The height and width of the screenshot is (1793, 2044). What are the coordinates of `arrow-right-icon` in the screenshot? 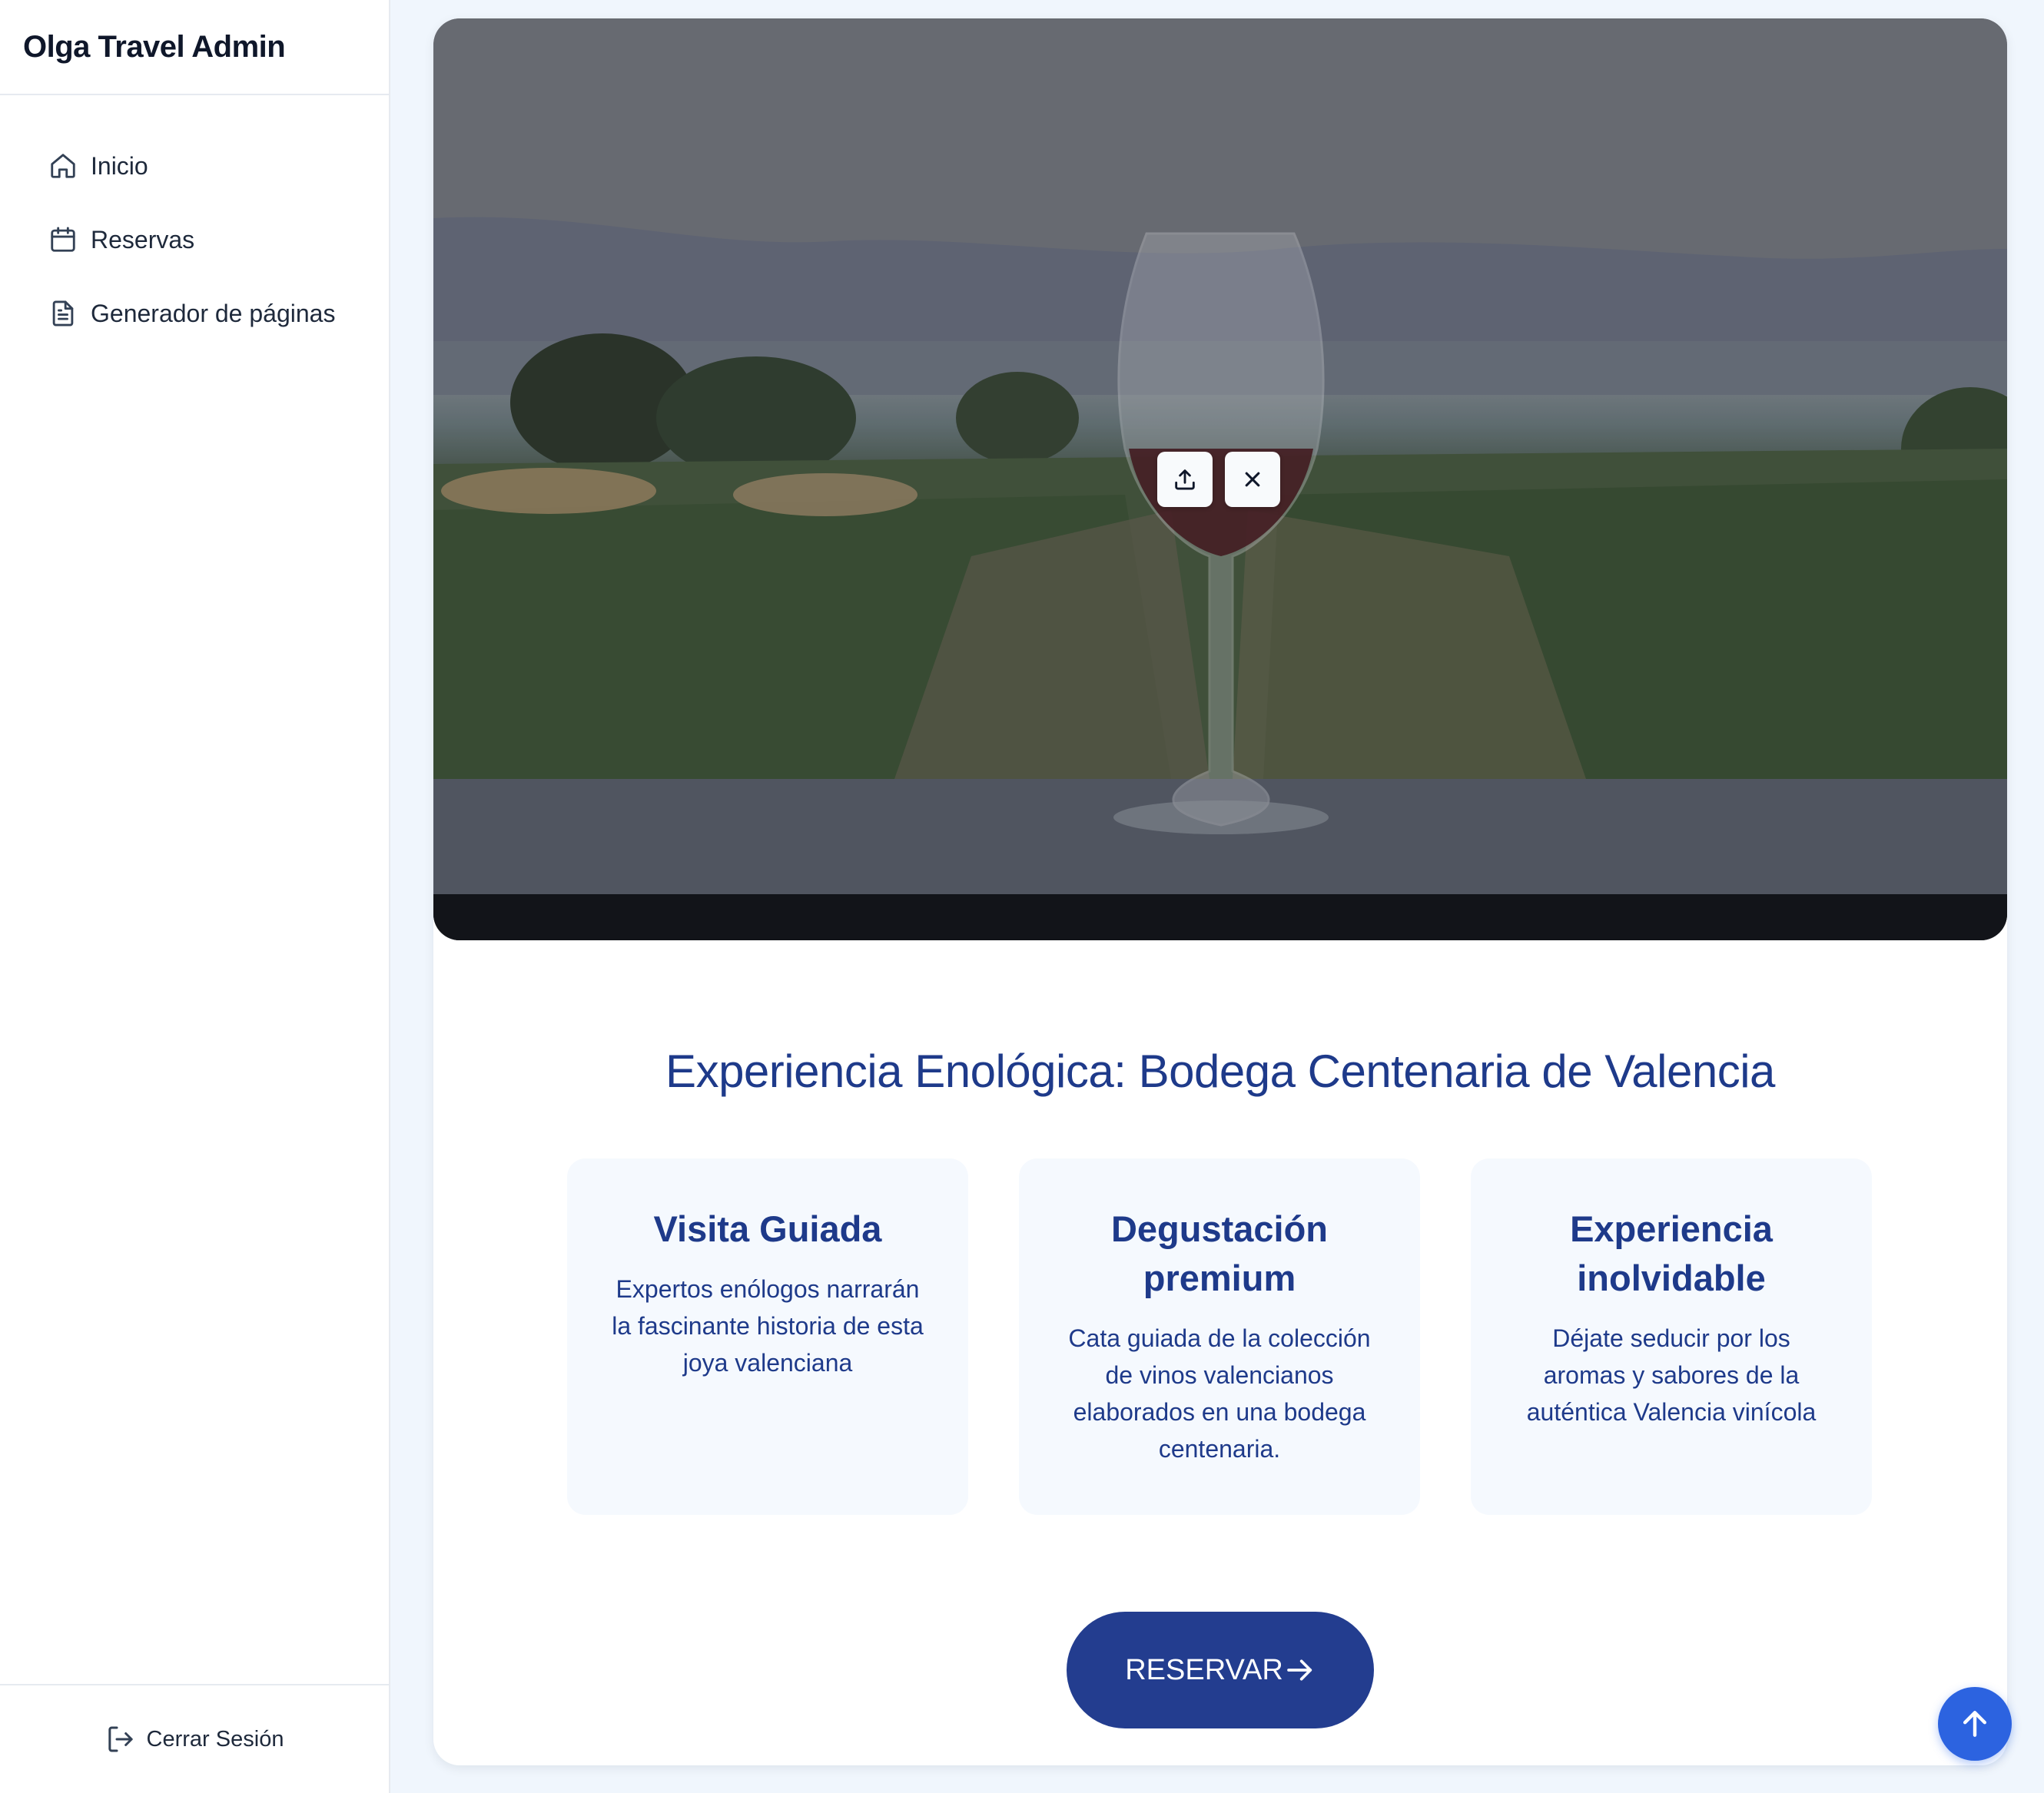 It's located at (1299, 1670).